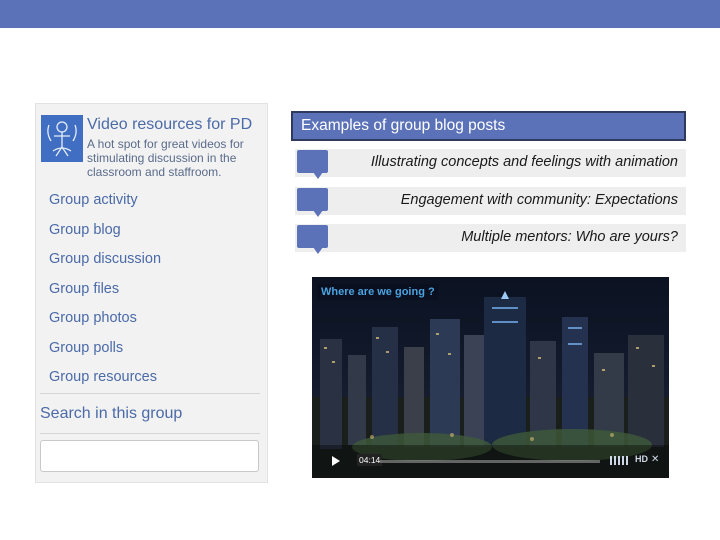  I want to click on video-progress-bar, so click(490, 461).